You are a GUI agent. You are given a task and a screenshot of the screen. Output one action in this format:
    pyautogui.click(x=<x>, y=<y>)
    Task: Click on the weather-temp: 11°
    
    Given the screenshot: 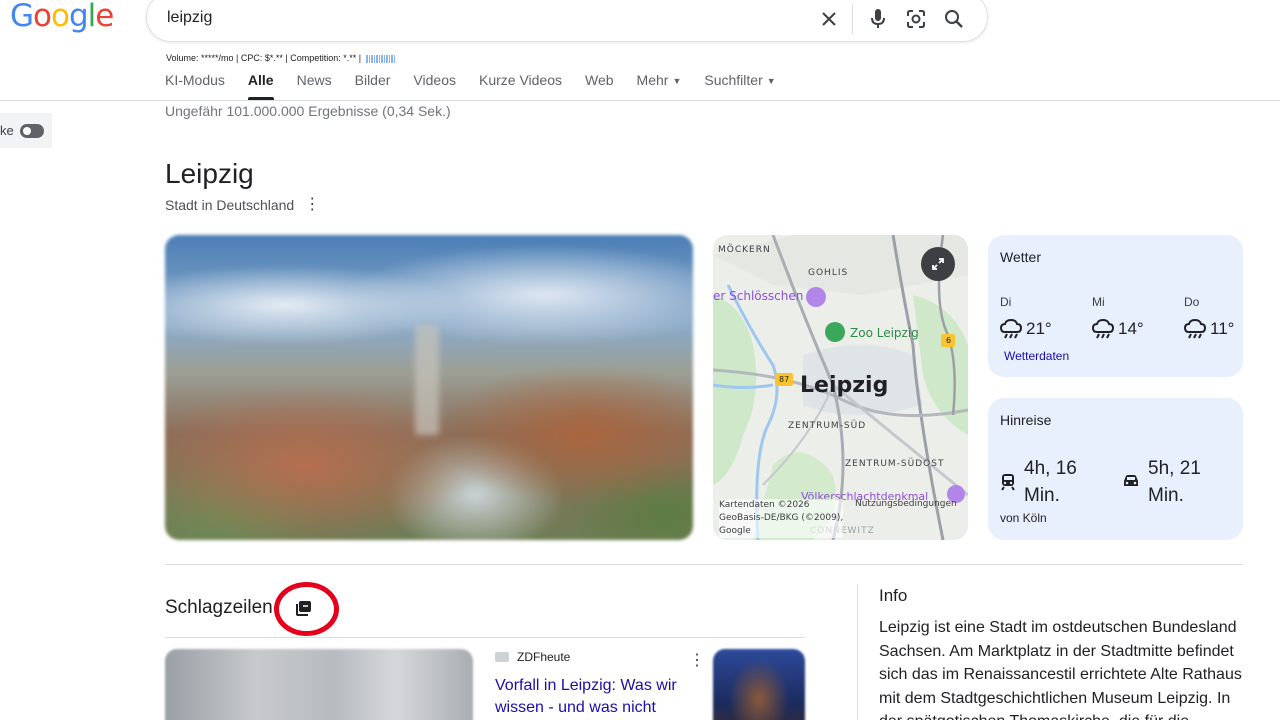 What is the action you would take?
    pyautogui.click(x=1222, y=328)
    